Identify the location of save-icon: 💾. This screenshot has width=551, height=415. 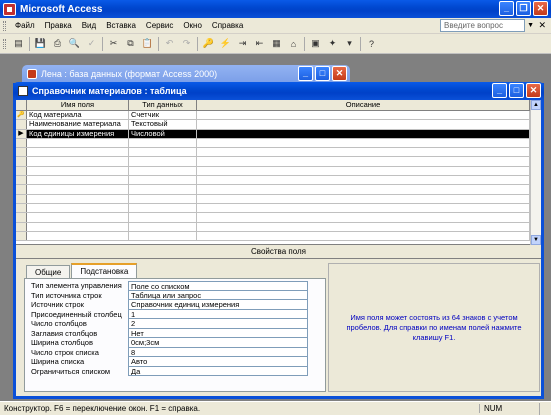
(40, 43).